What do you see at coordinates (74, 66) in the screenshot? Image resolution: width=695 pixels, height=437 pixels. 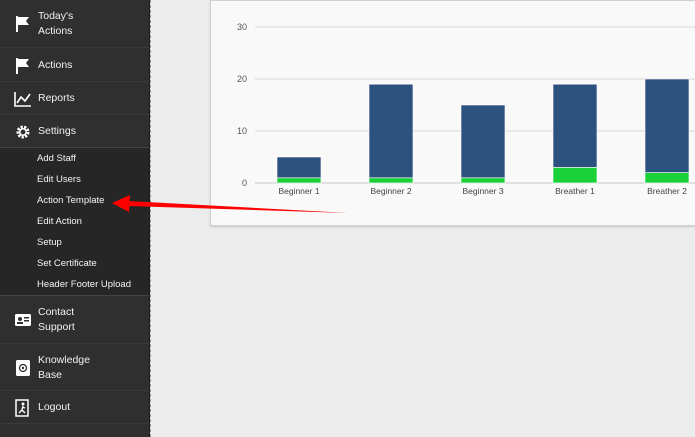 I see `sidebar-item-actions: Actions` at bounding box center [74, 66].